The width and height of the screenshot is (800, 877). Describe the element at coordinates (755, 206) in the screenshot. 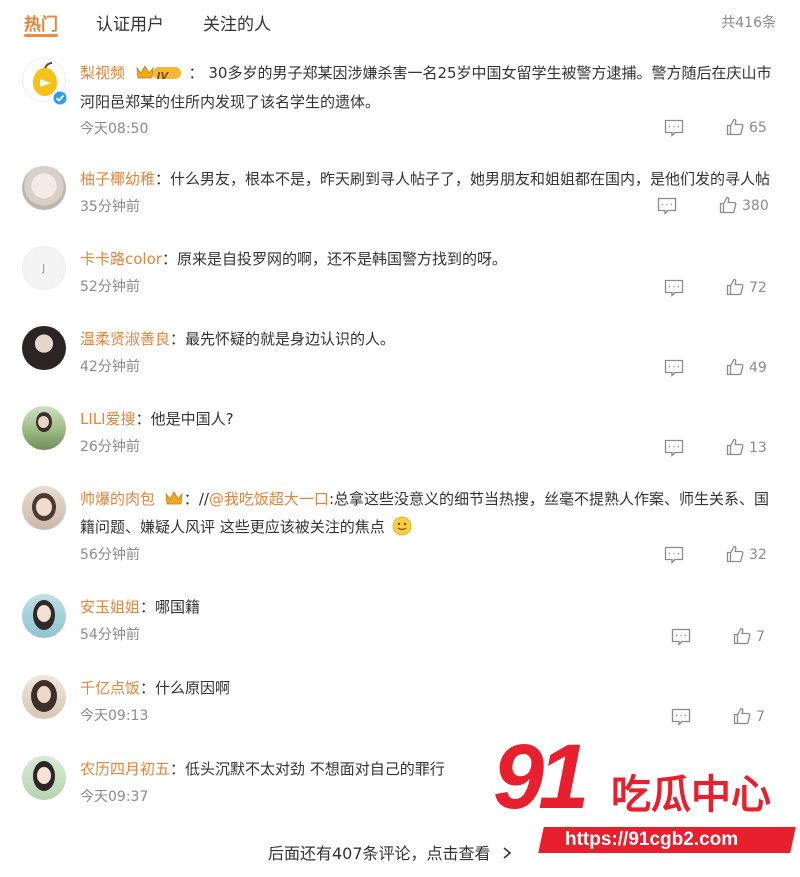

I see `like-count: 380` at that location.